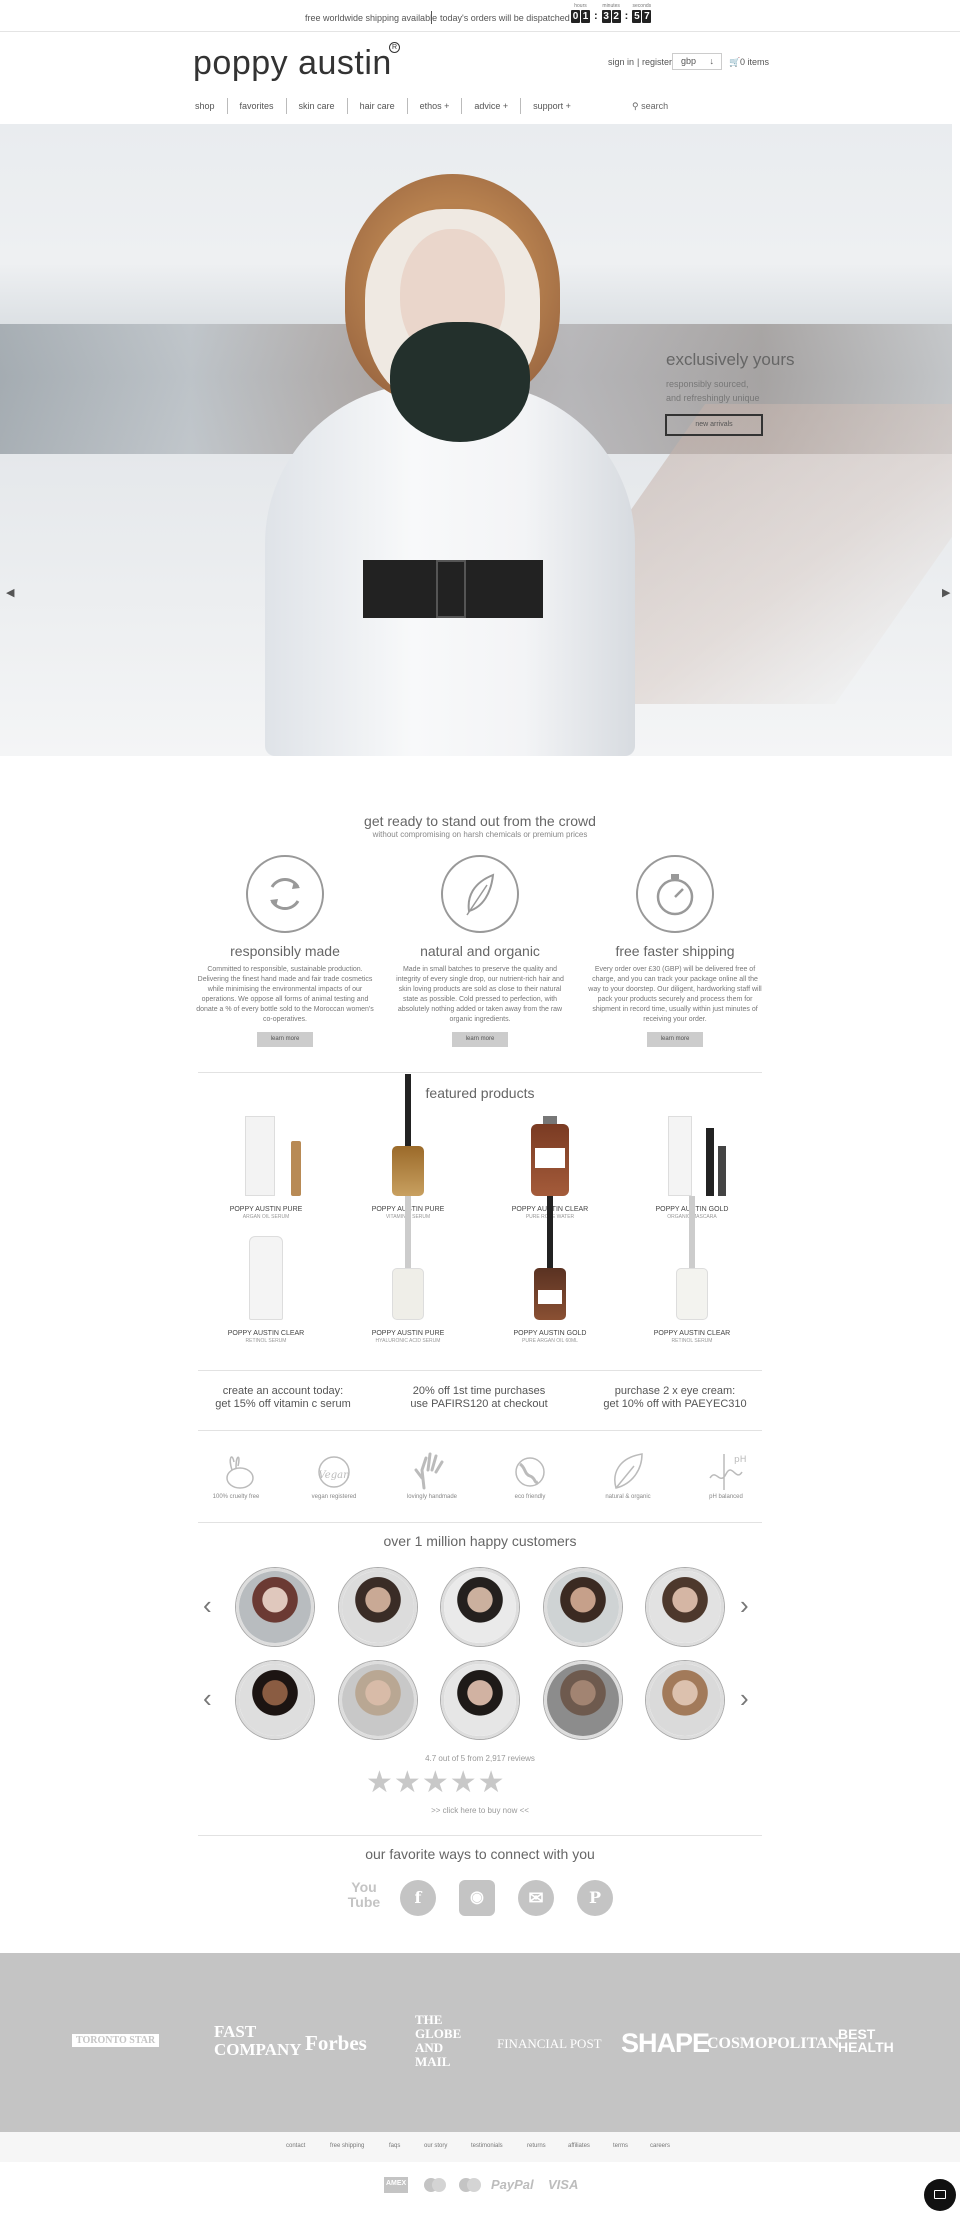 The width and height of the screenshot is (960, 2214). Describe the element at coordinates (210, 106) in the screenshot. I see `nav-shop: shop` at that location.